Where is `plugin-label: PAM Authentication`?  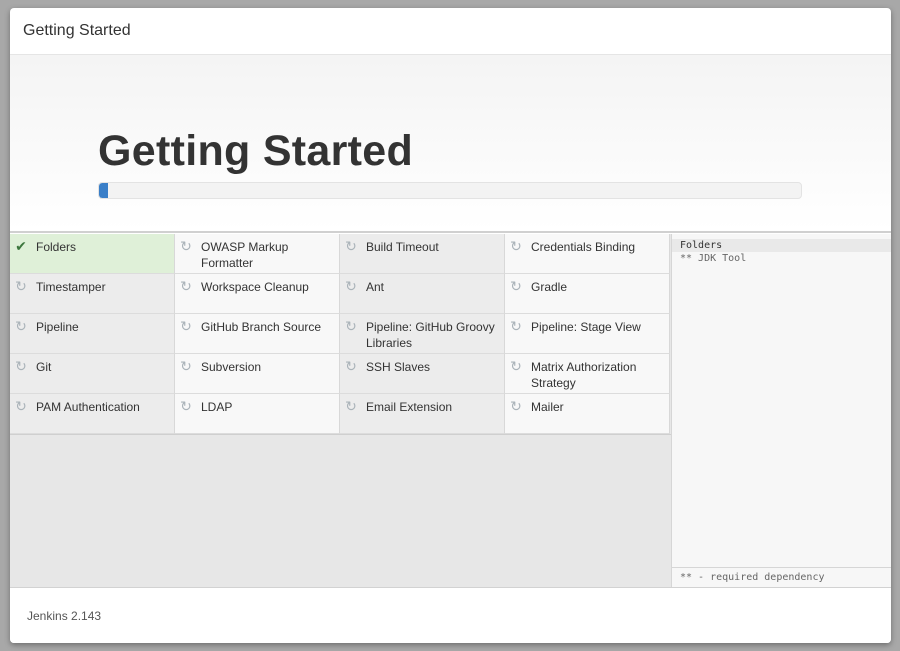
plugin-label: PAM Authentication is located at coordinates (88, 407).